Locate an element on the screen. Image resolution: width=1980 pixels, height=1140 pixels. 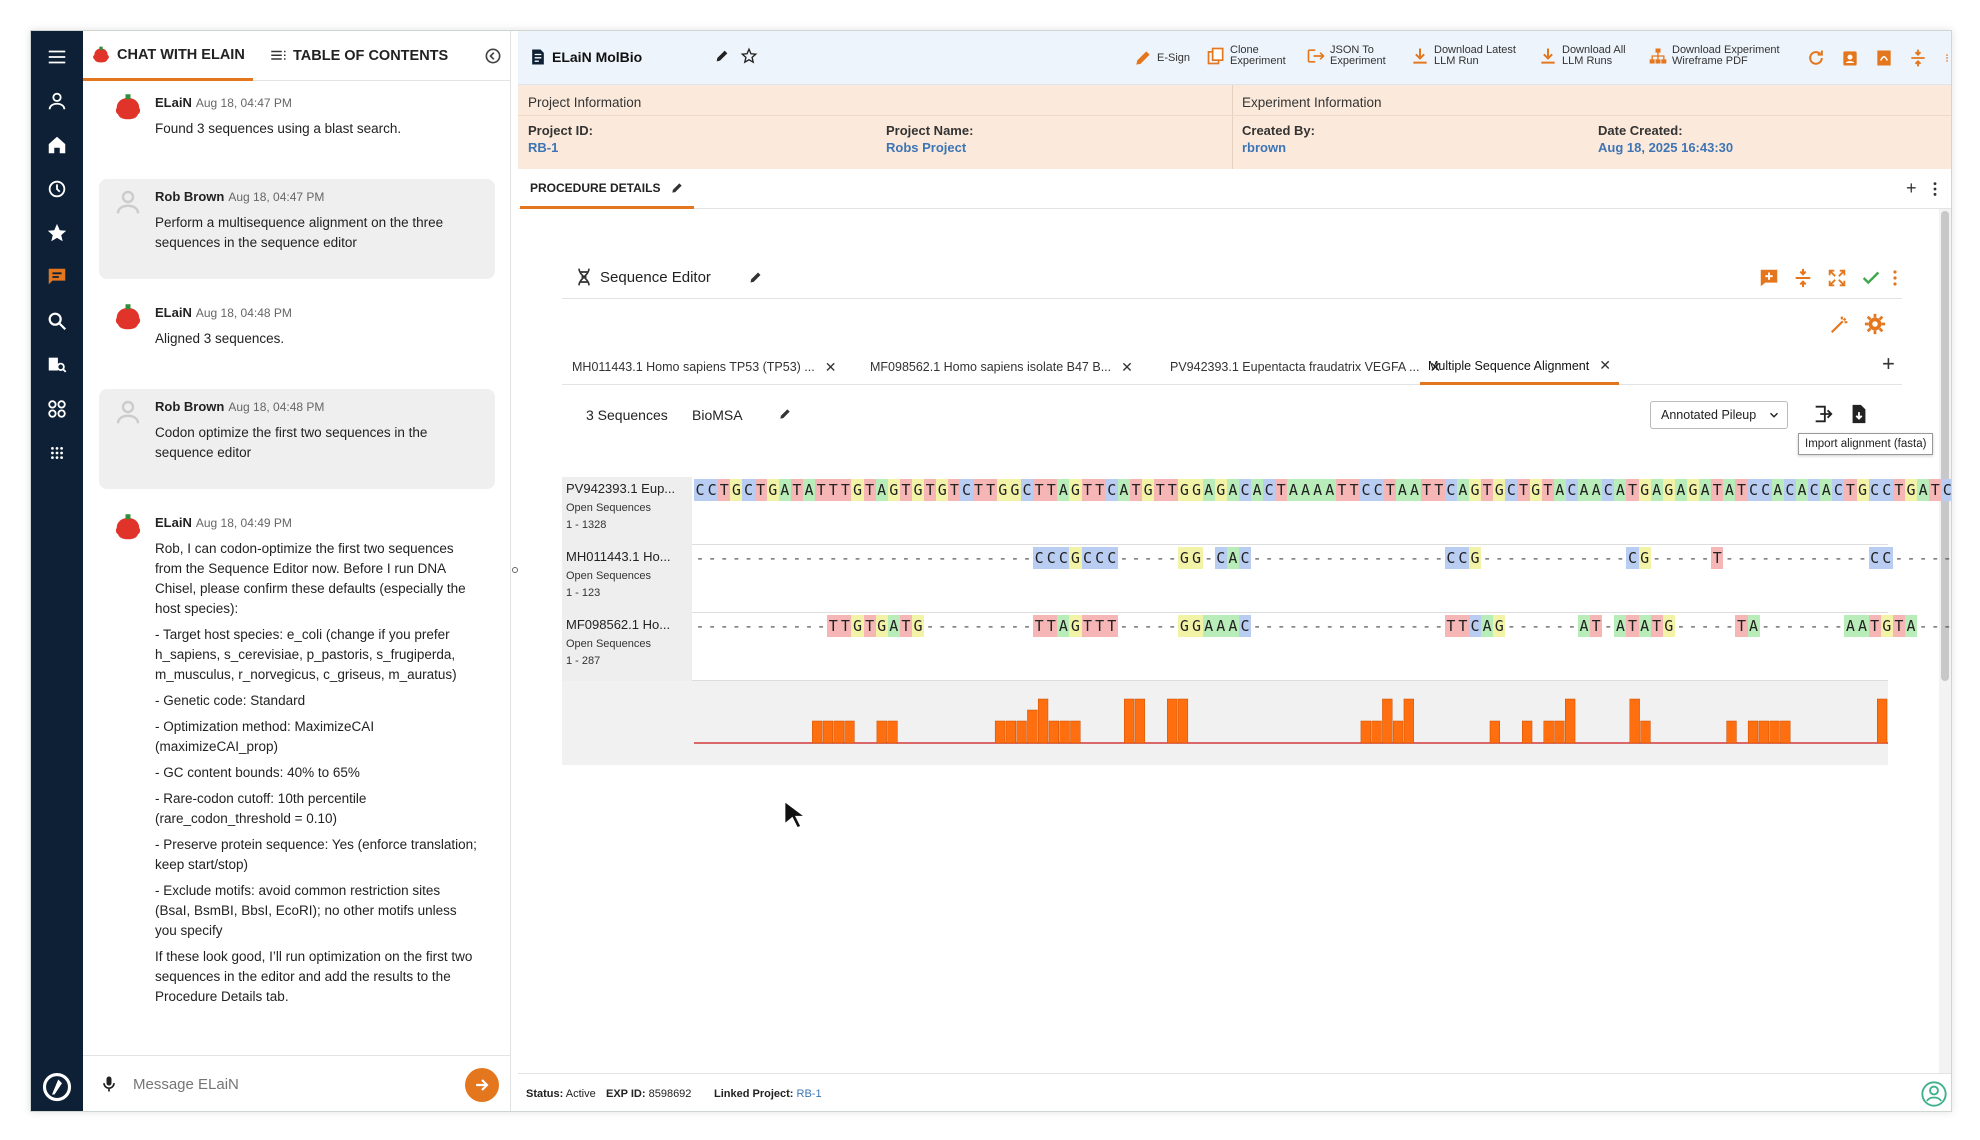
history-icon is located at coordinates (57, 189).